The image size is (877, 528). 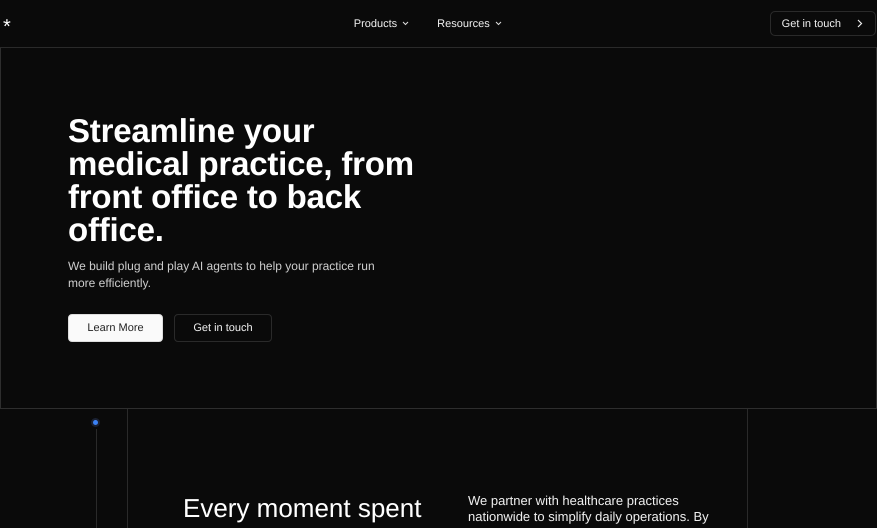 What do you see at coordinates (241, 180) in the screenshot?
I see `hero-title: Streamline your medical practice, from front office to back office.` at bounding box center [241, 180].